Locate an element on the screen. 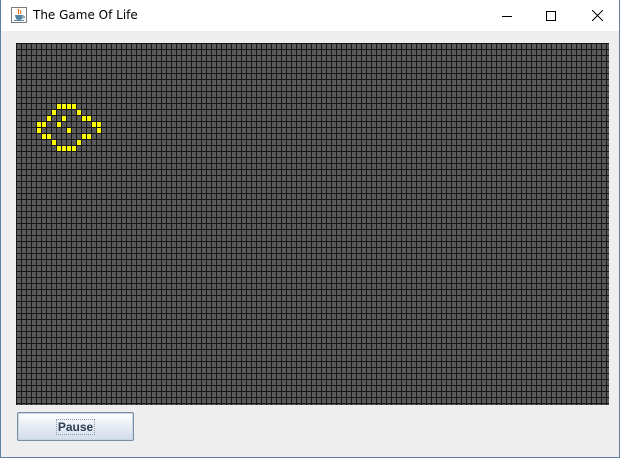 The height and width of the screenshot is (458, 620). close-button is located at coordinates (597, 15).